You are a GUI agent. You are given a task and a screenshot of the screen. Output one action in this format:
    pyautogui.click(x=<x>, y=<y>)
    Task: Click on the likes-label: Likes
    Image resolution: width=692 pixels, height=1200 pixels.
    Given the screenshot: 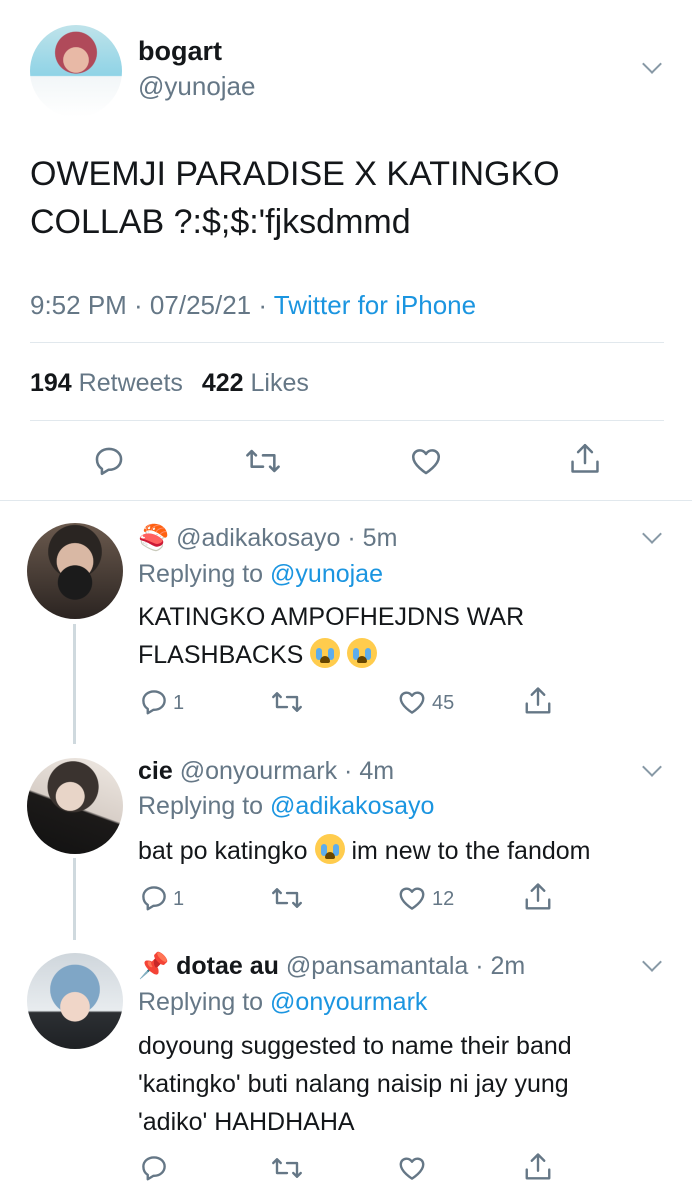 What is the action you would take?
    pyautogui.click(x=280, y=383)
    